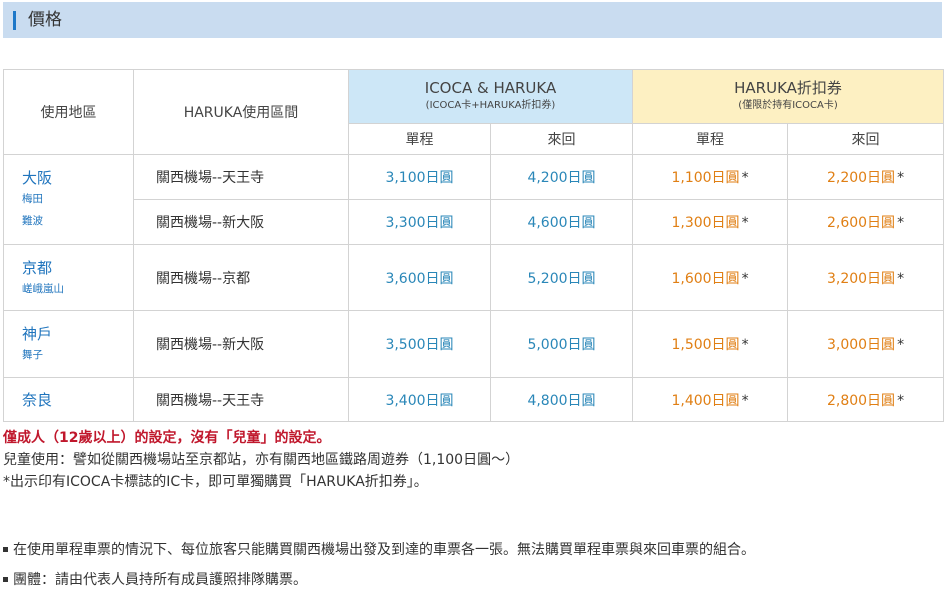  I want to click on district-link-namba: 難波, so click(77, 221).